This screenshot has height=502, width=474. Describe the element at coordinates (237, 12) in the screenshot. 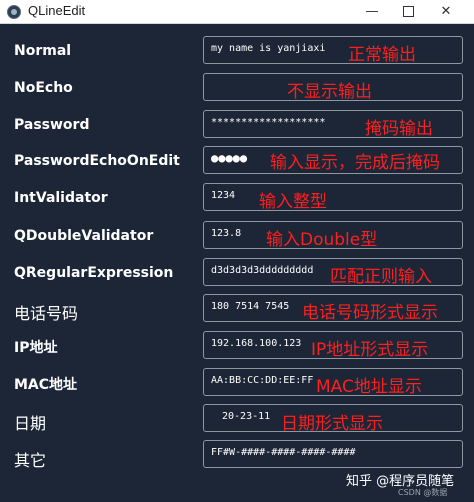

I see `title-bar: QLineEdit — ✕` at that location.